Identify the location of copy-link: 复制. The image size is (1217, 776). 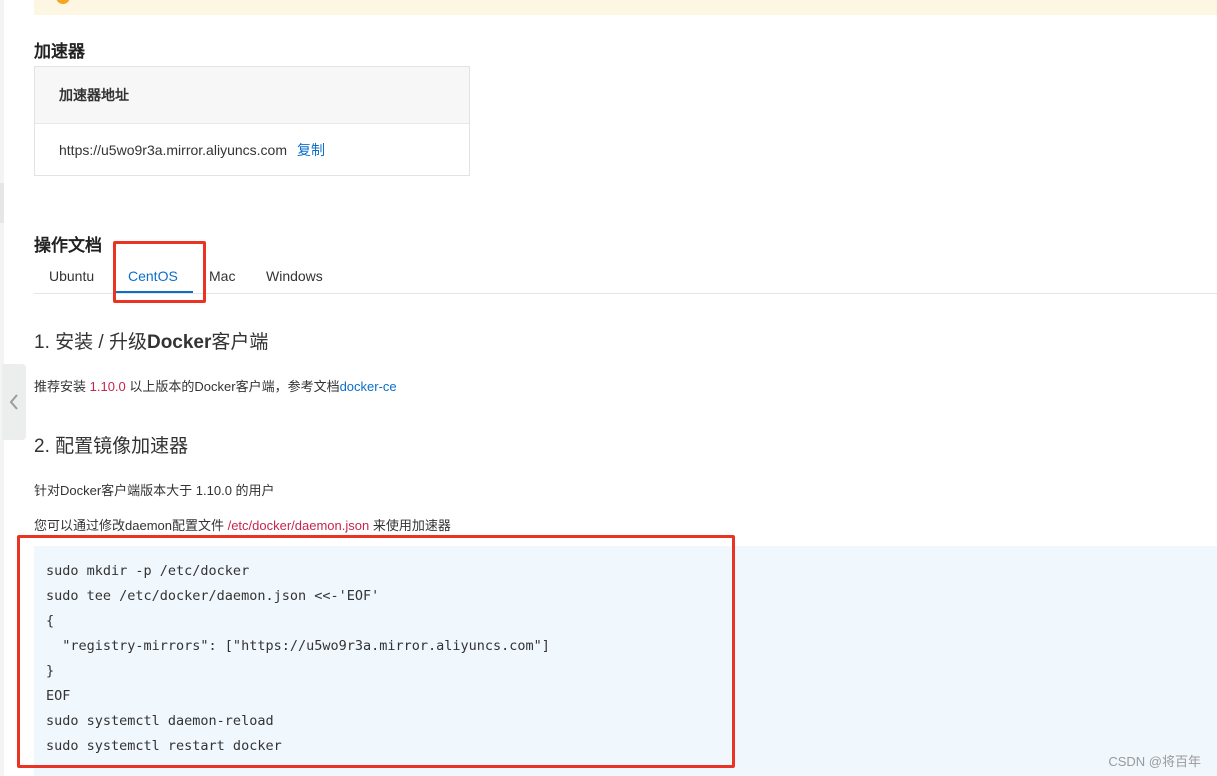
(311, 150).